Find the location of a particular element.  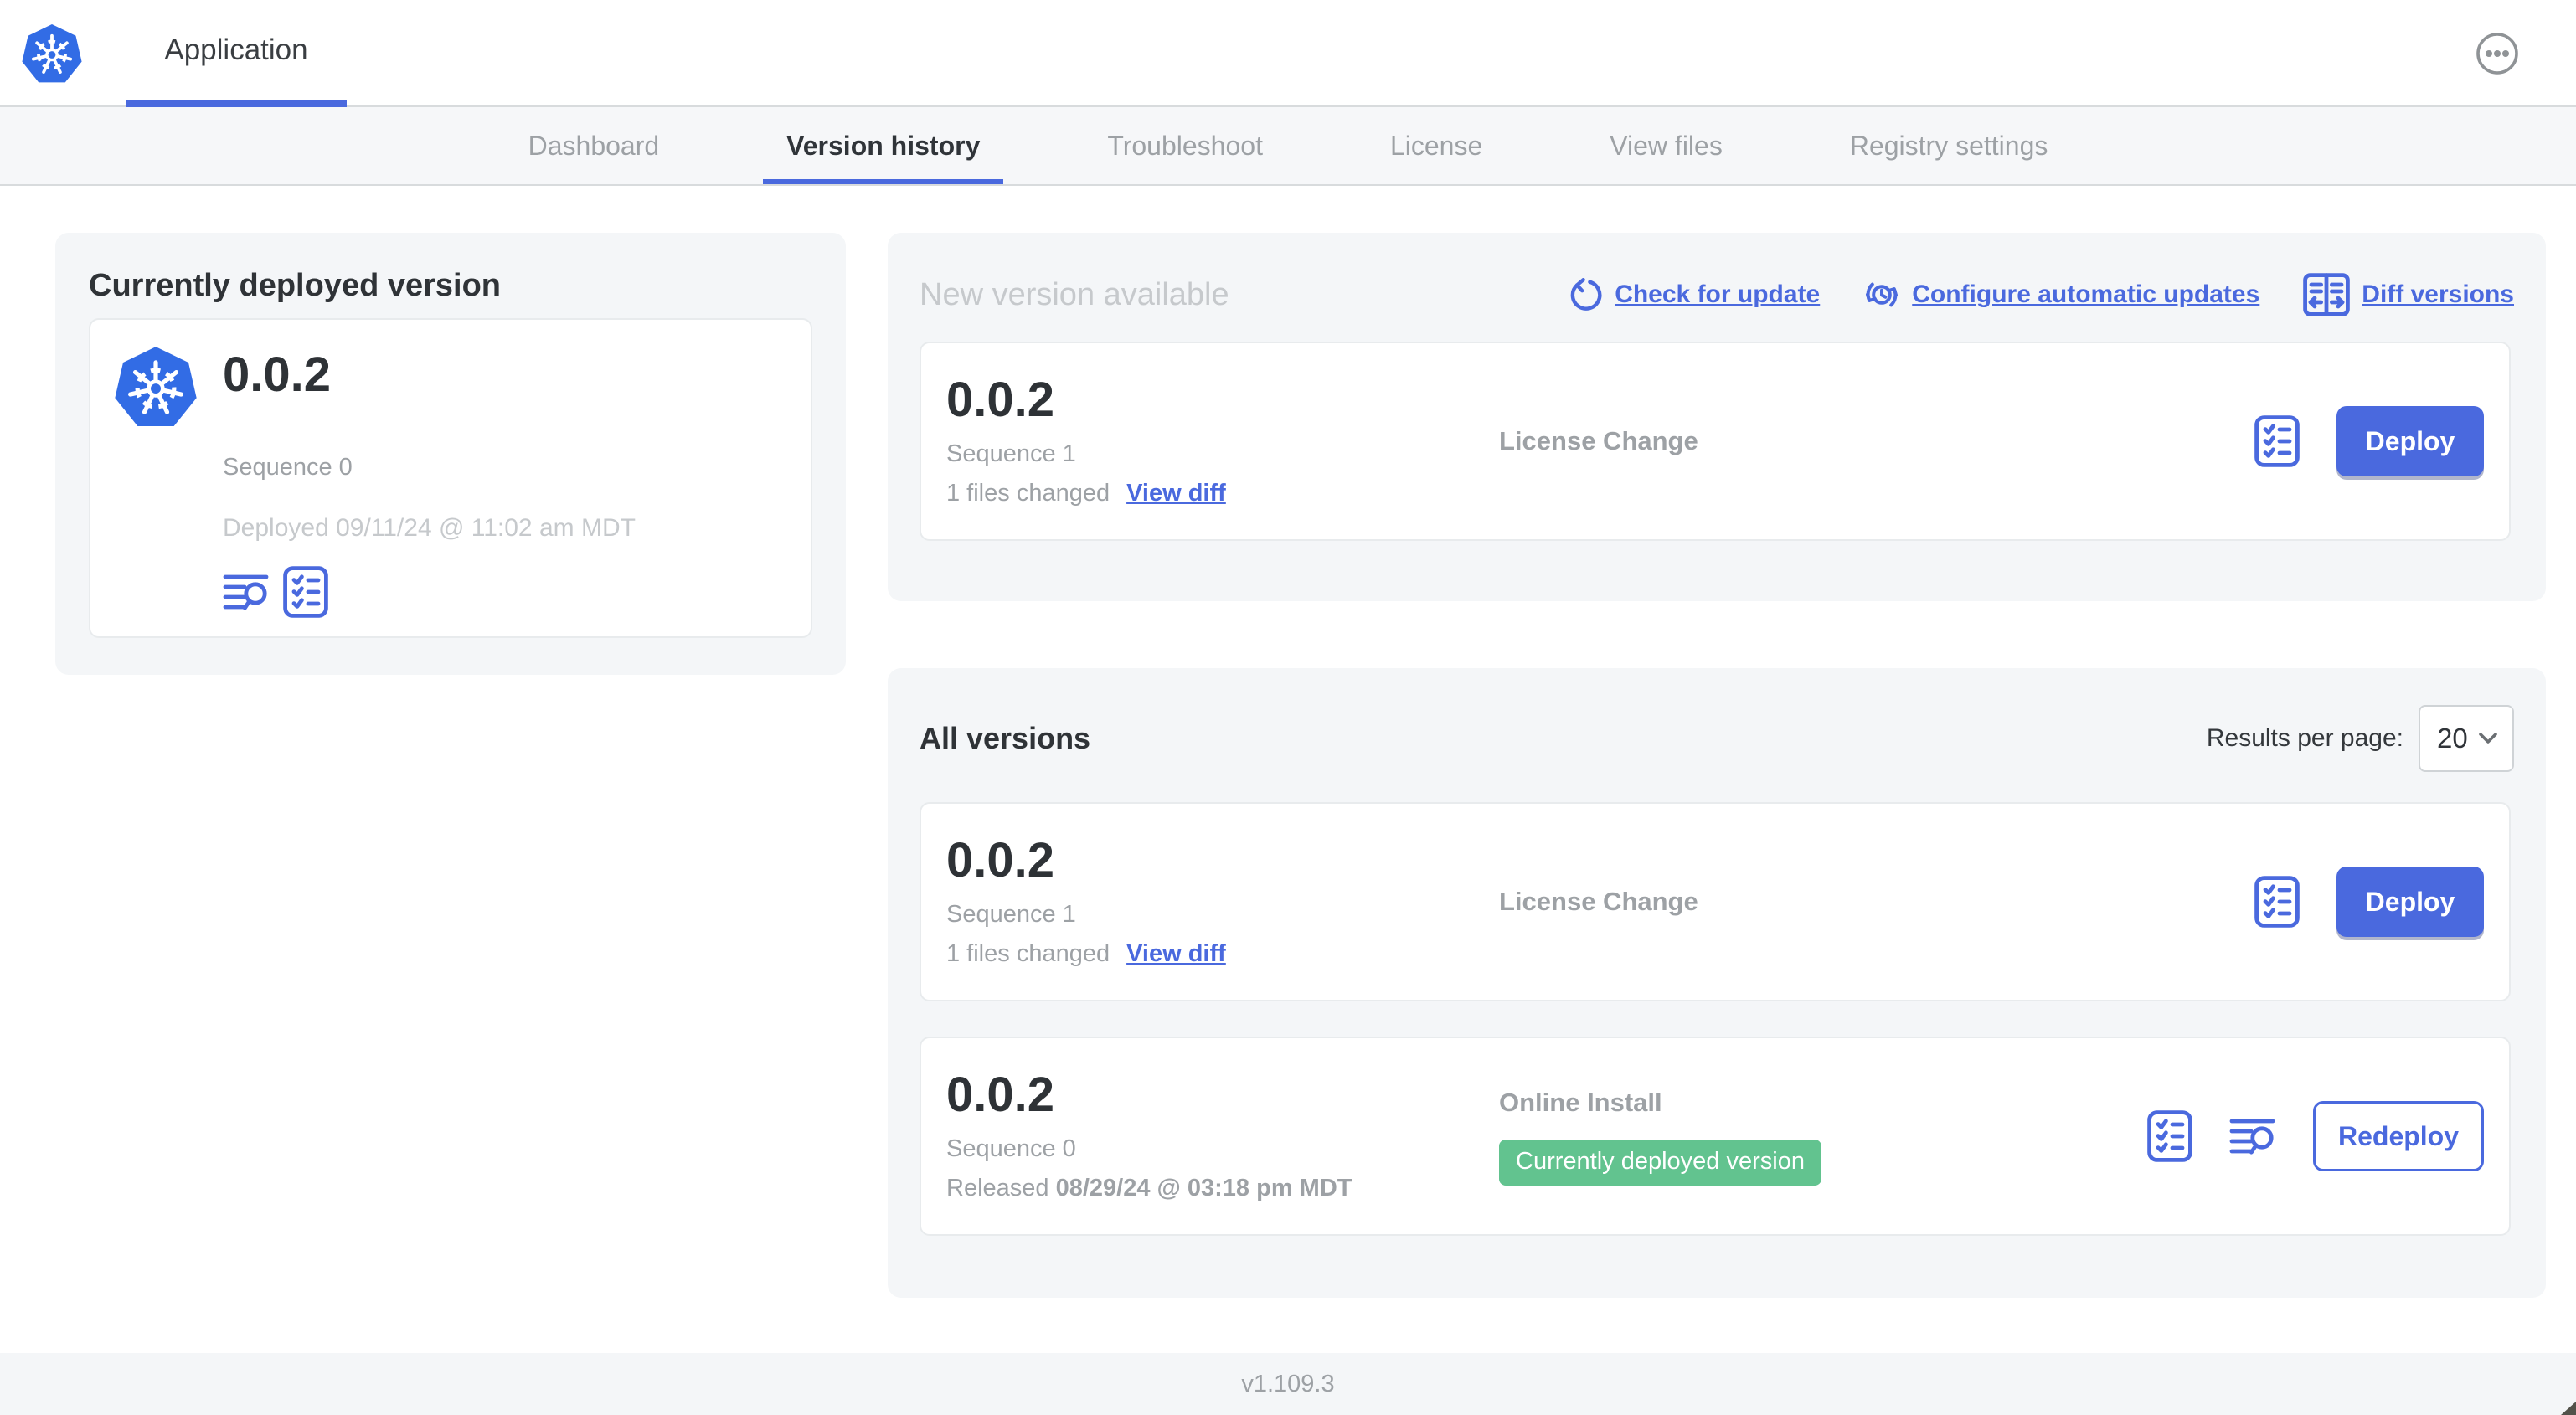

current-version-actions is located at coordinates (275, 592).